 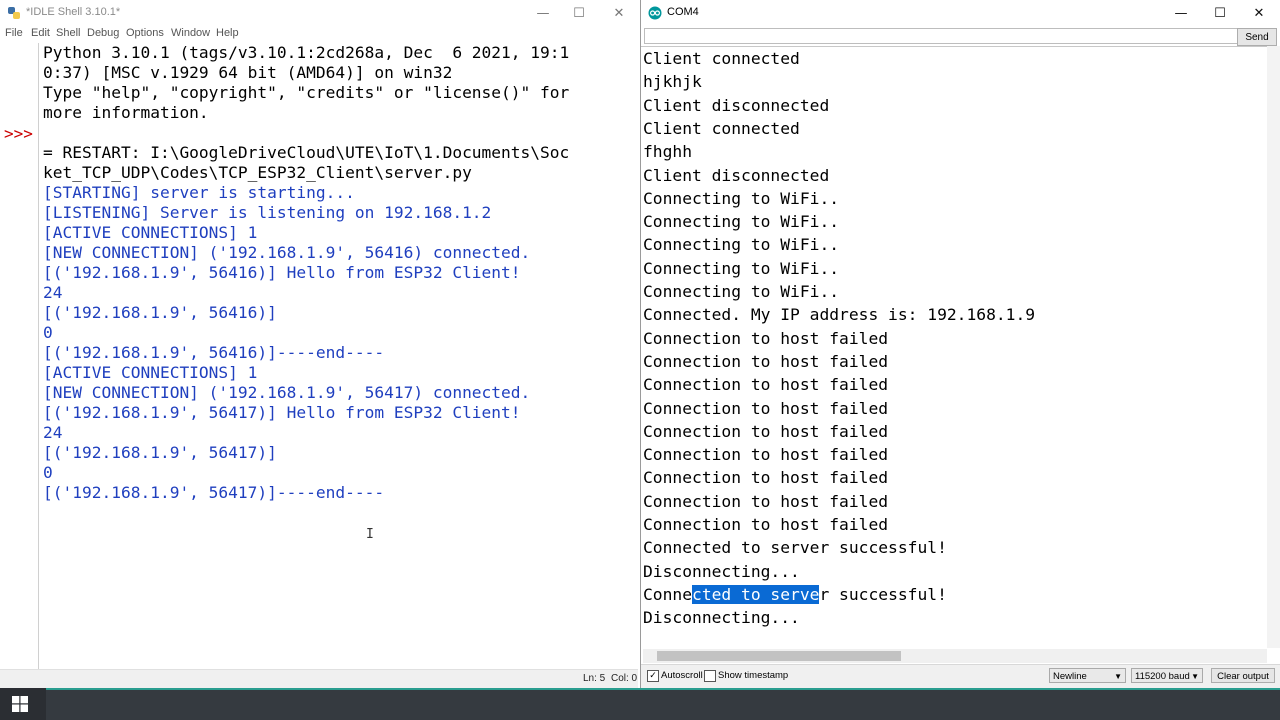 What do you see at coordinates (960, 13) in the screenshot?
I see `serial-title-bar: COM4 — ☐ ✕` at bounding box center [960, 13].